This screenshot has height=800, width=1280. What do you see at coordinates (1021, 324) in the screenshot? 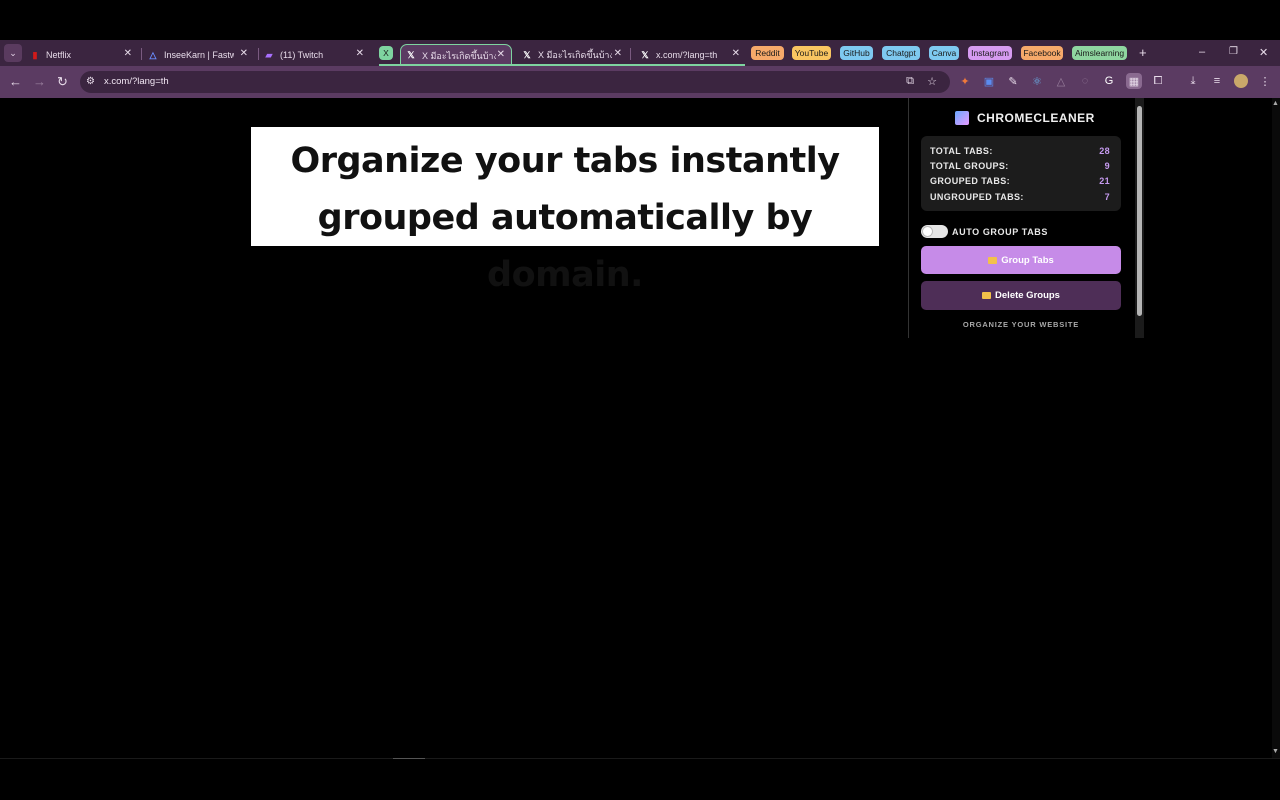
I see `popup-footer: ORGANIZE YOUR WEBSITE` at bounding box center [1021, 324].